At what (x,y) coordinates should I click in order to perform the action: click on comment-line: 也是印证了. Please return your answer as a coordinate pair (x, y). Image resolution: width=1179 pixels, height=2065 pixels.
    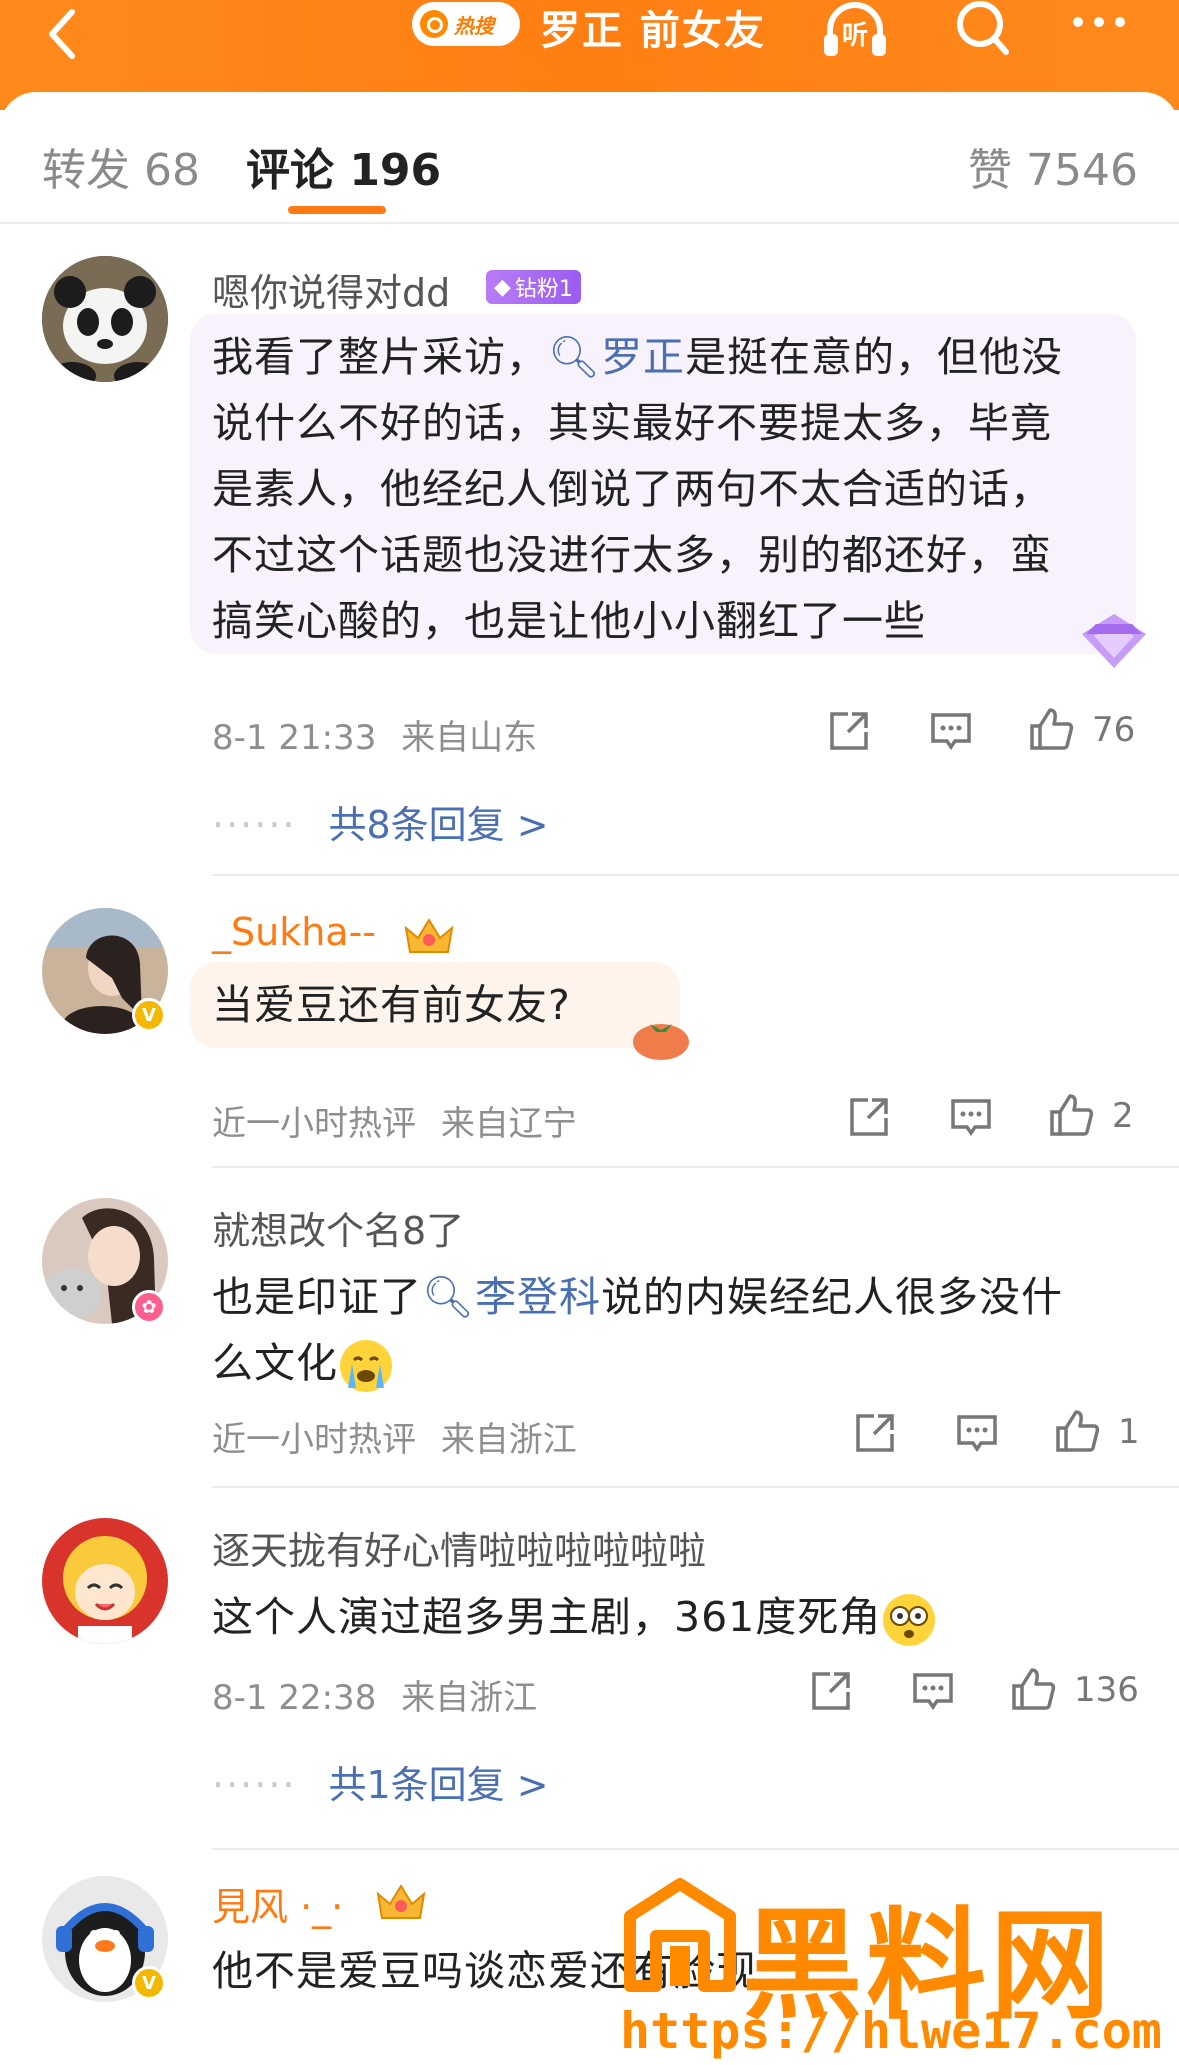
    Looking at the image, I should click on (317, 1297).